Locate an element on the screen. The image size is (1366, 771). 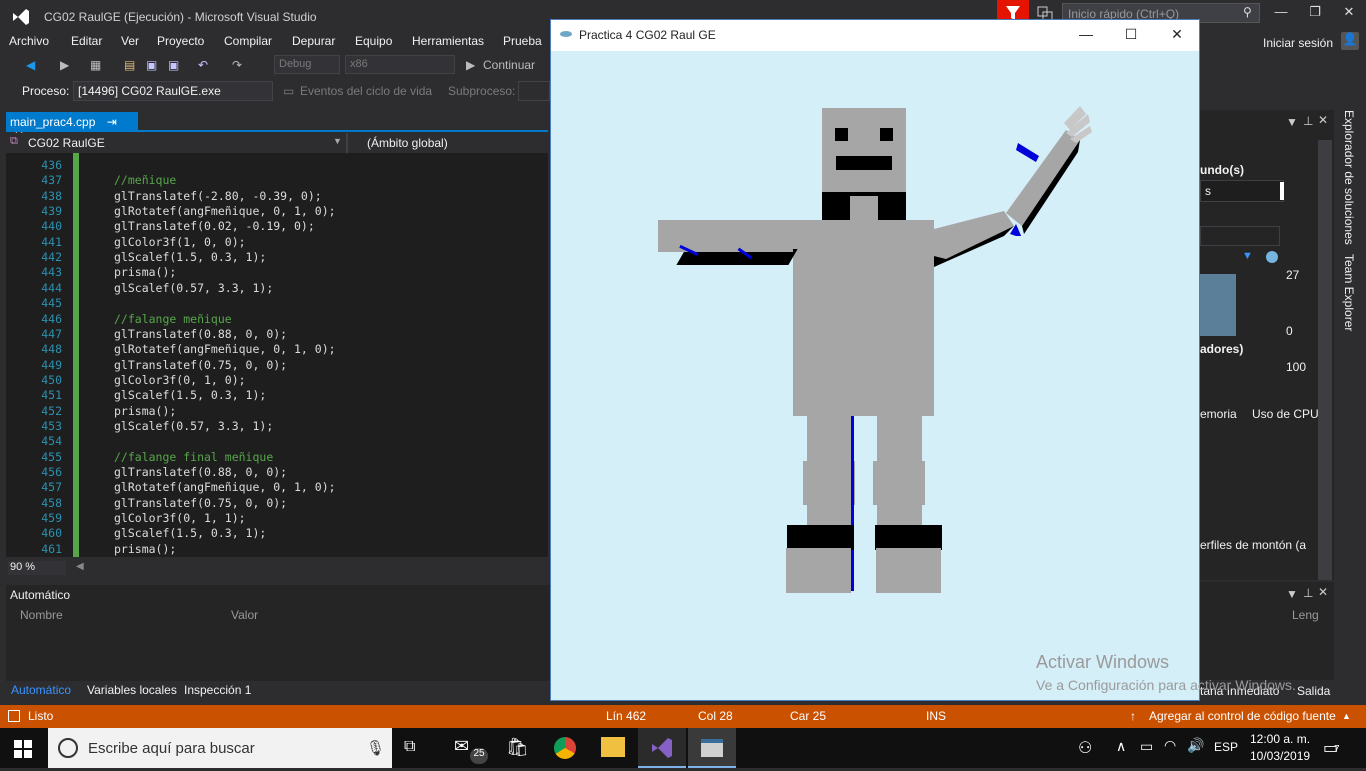
column-language: Leng is located at coordinates (1305, 615).